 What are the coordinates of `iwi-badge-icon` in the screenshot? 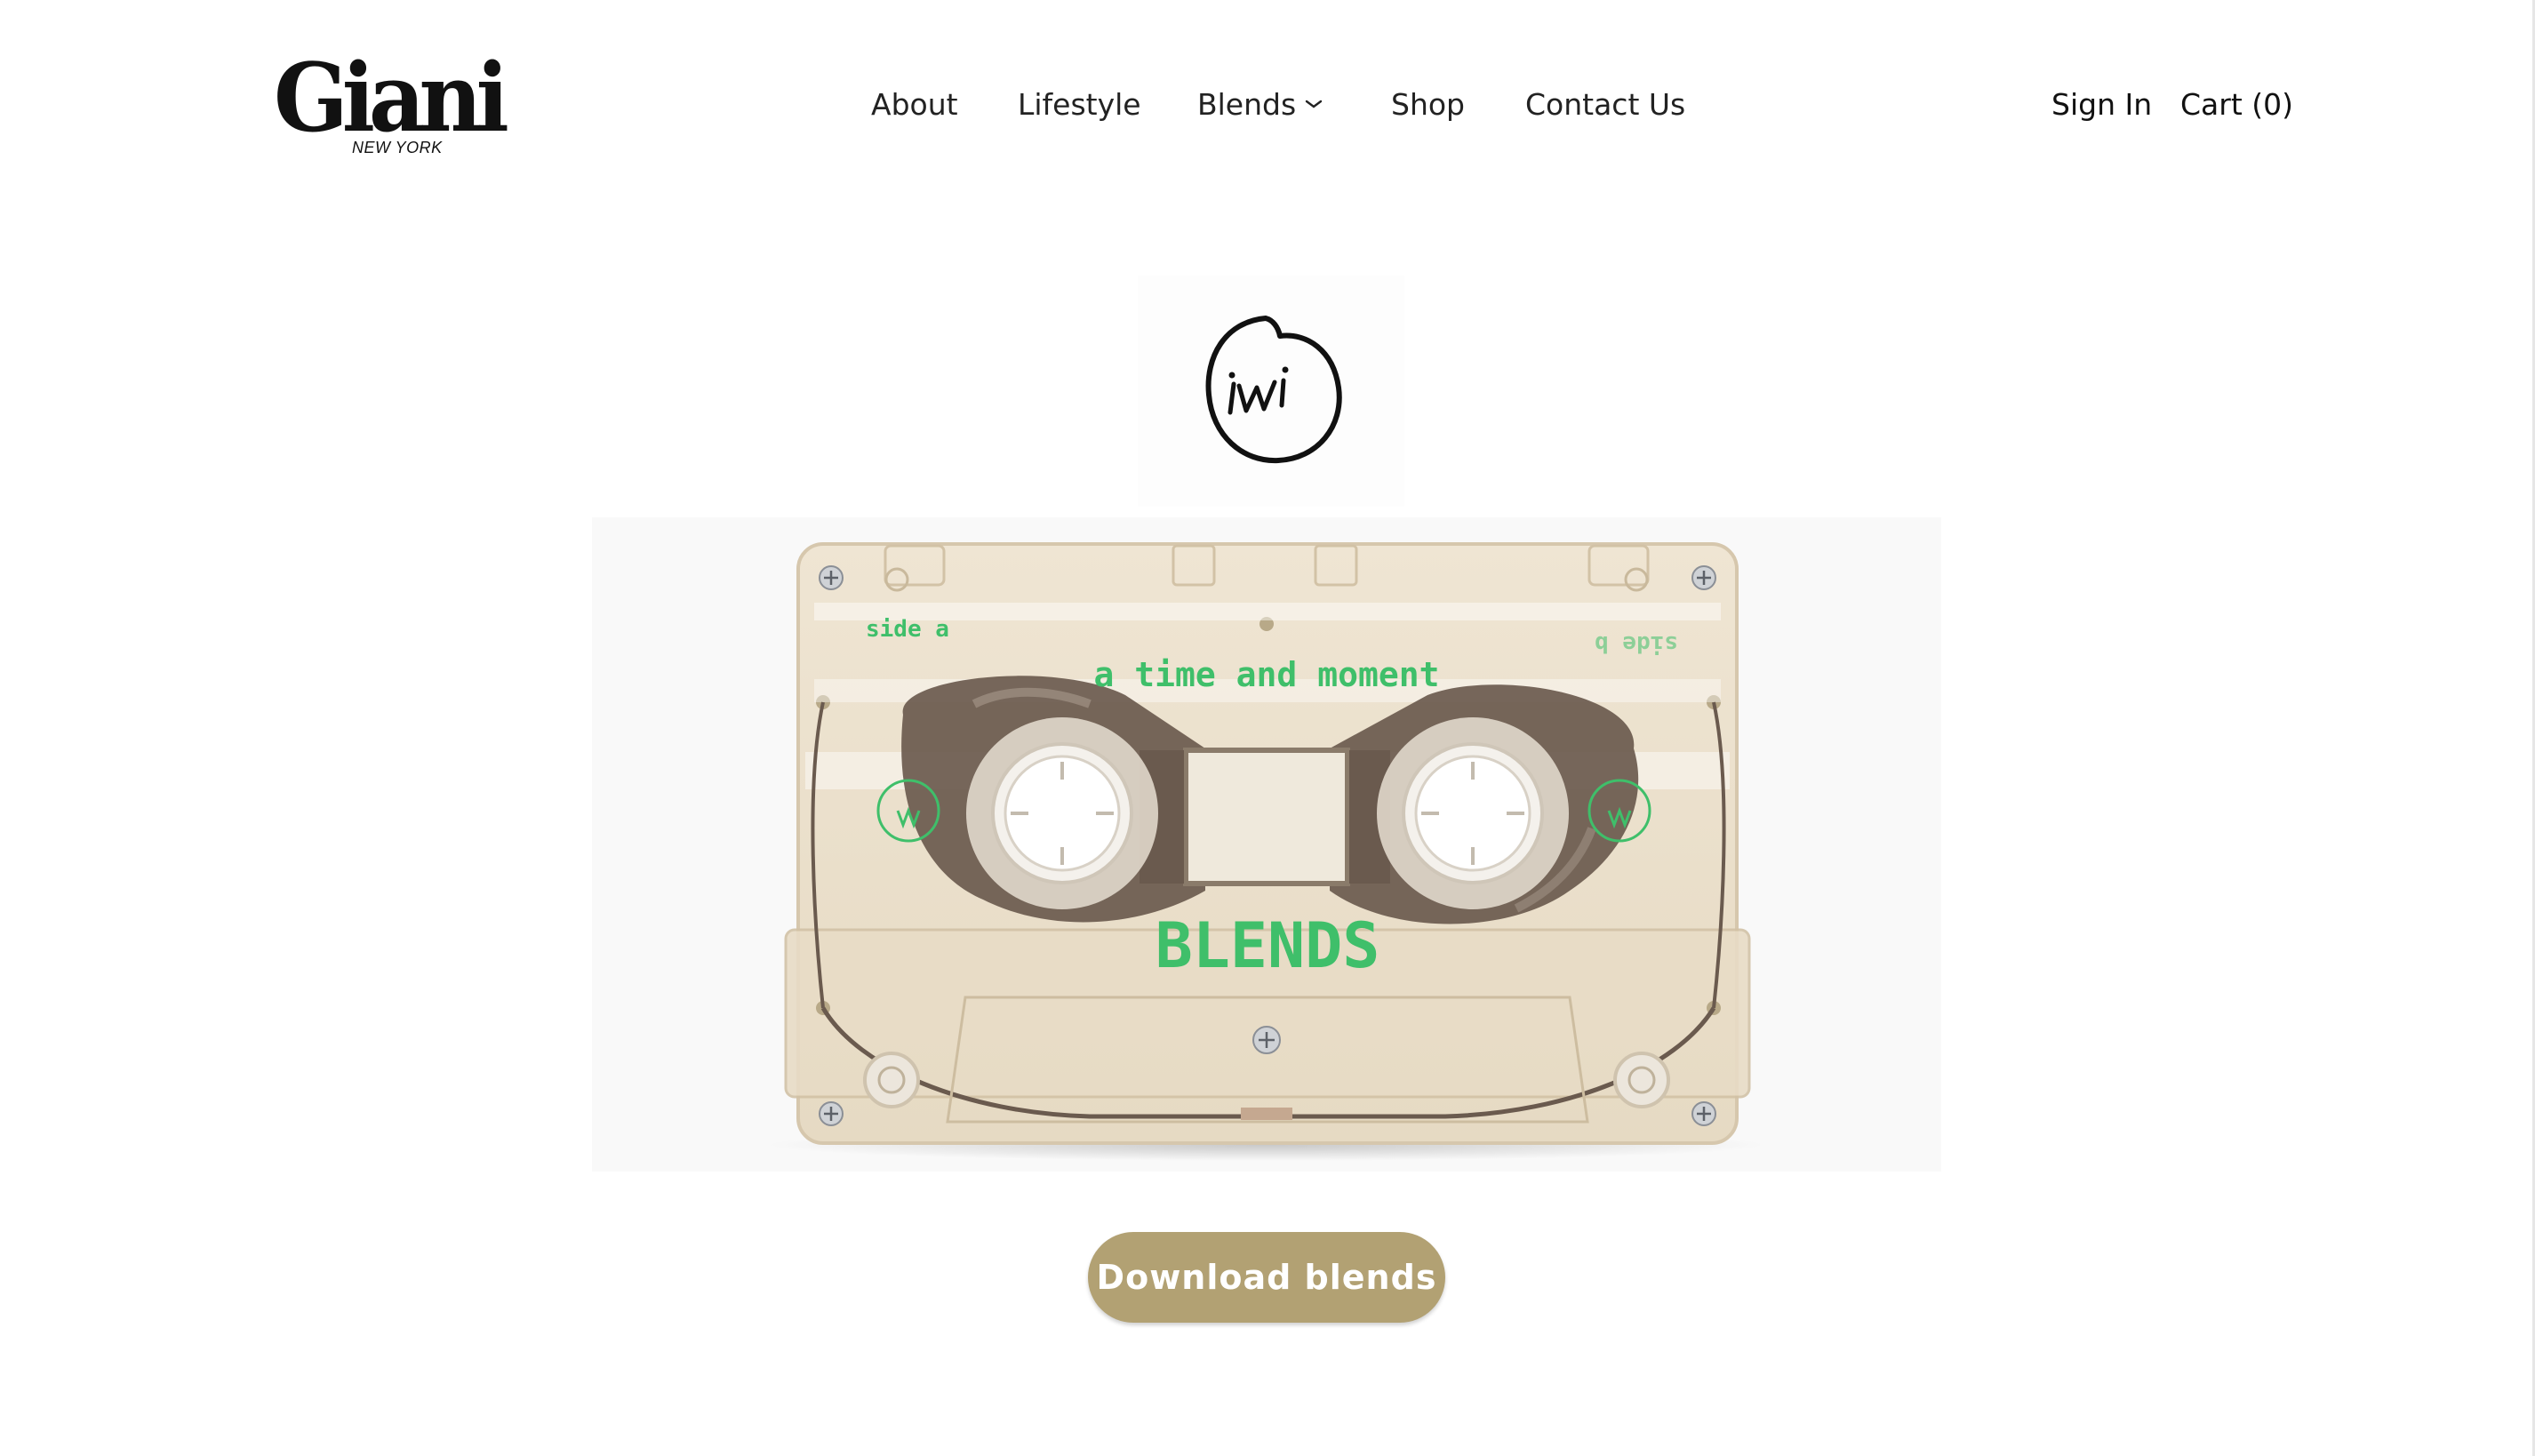 It's located at (1273, 390).